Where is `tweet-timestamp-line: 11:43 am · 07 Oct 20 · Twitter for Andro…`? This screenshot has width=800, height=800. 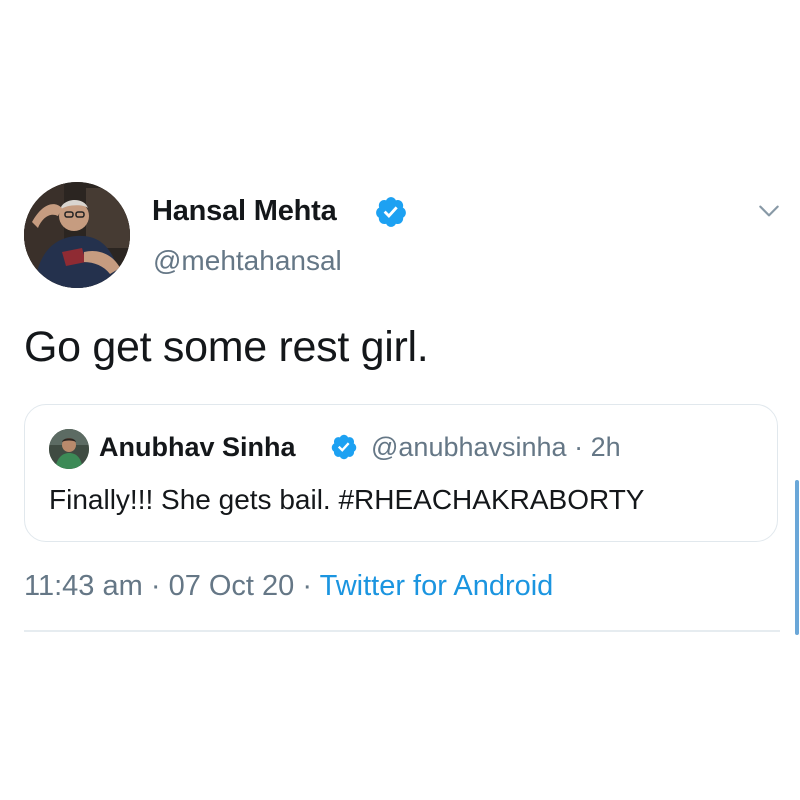
tweet-timestamp-line: 11:43 am · 07 Oct 20 · Twitter for Andro… is located at coordinates (288, 586).